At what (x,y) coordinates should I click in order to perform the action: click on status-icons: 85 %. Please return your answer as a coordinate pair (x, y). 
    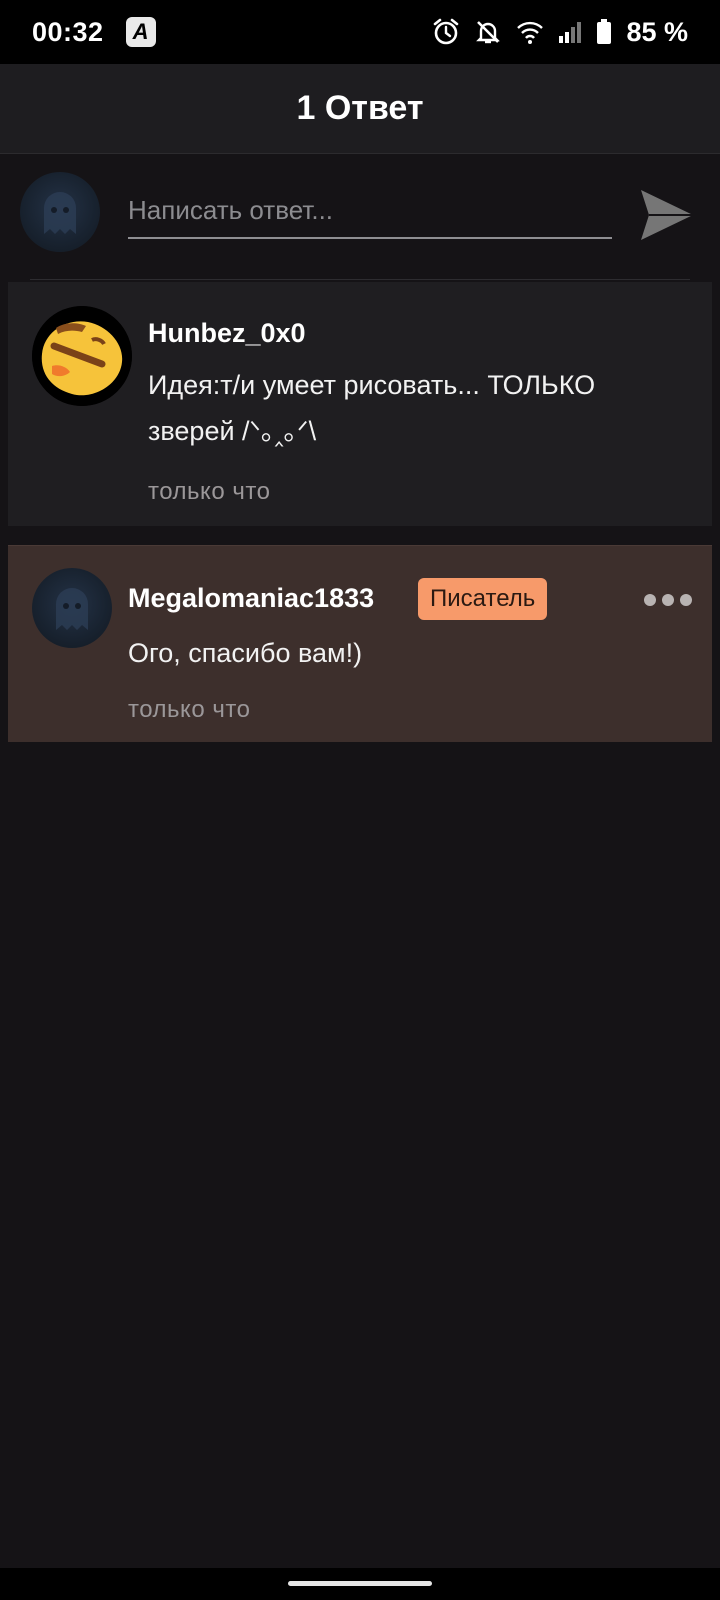
    Looking at the image, I should click on (560, 32).